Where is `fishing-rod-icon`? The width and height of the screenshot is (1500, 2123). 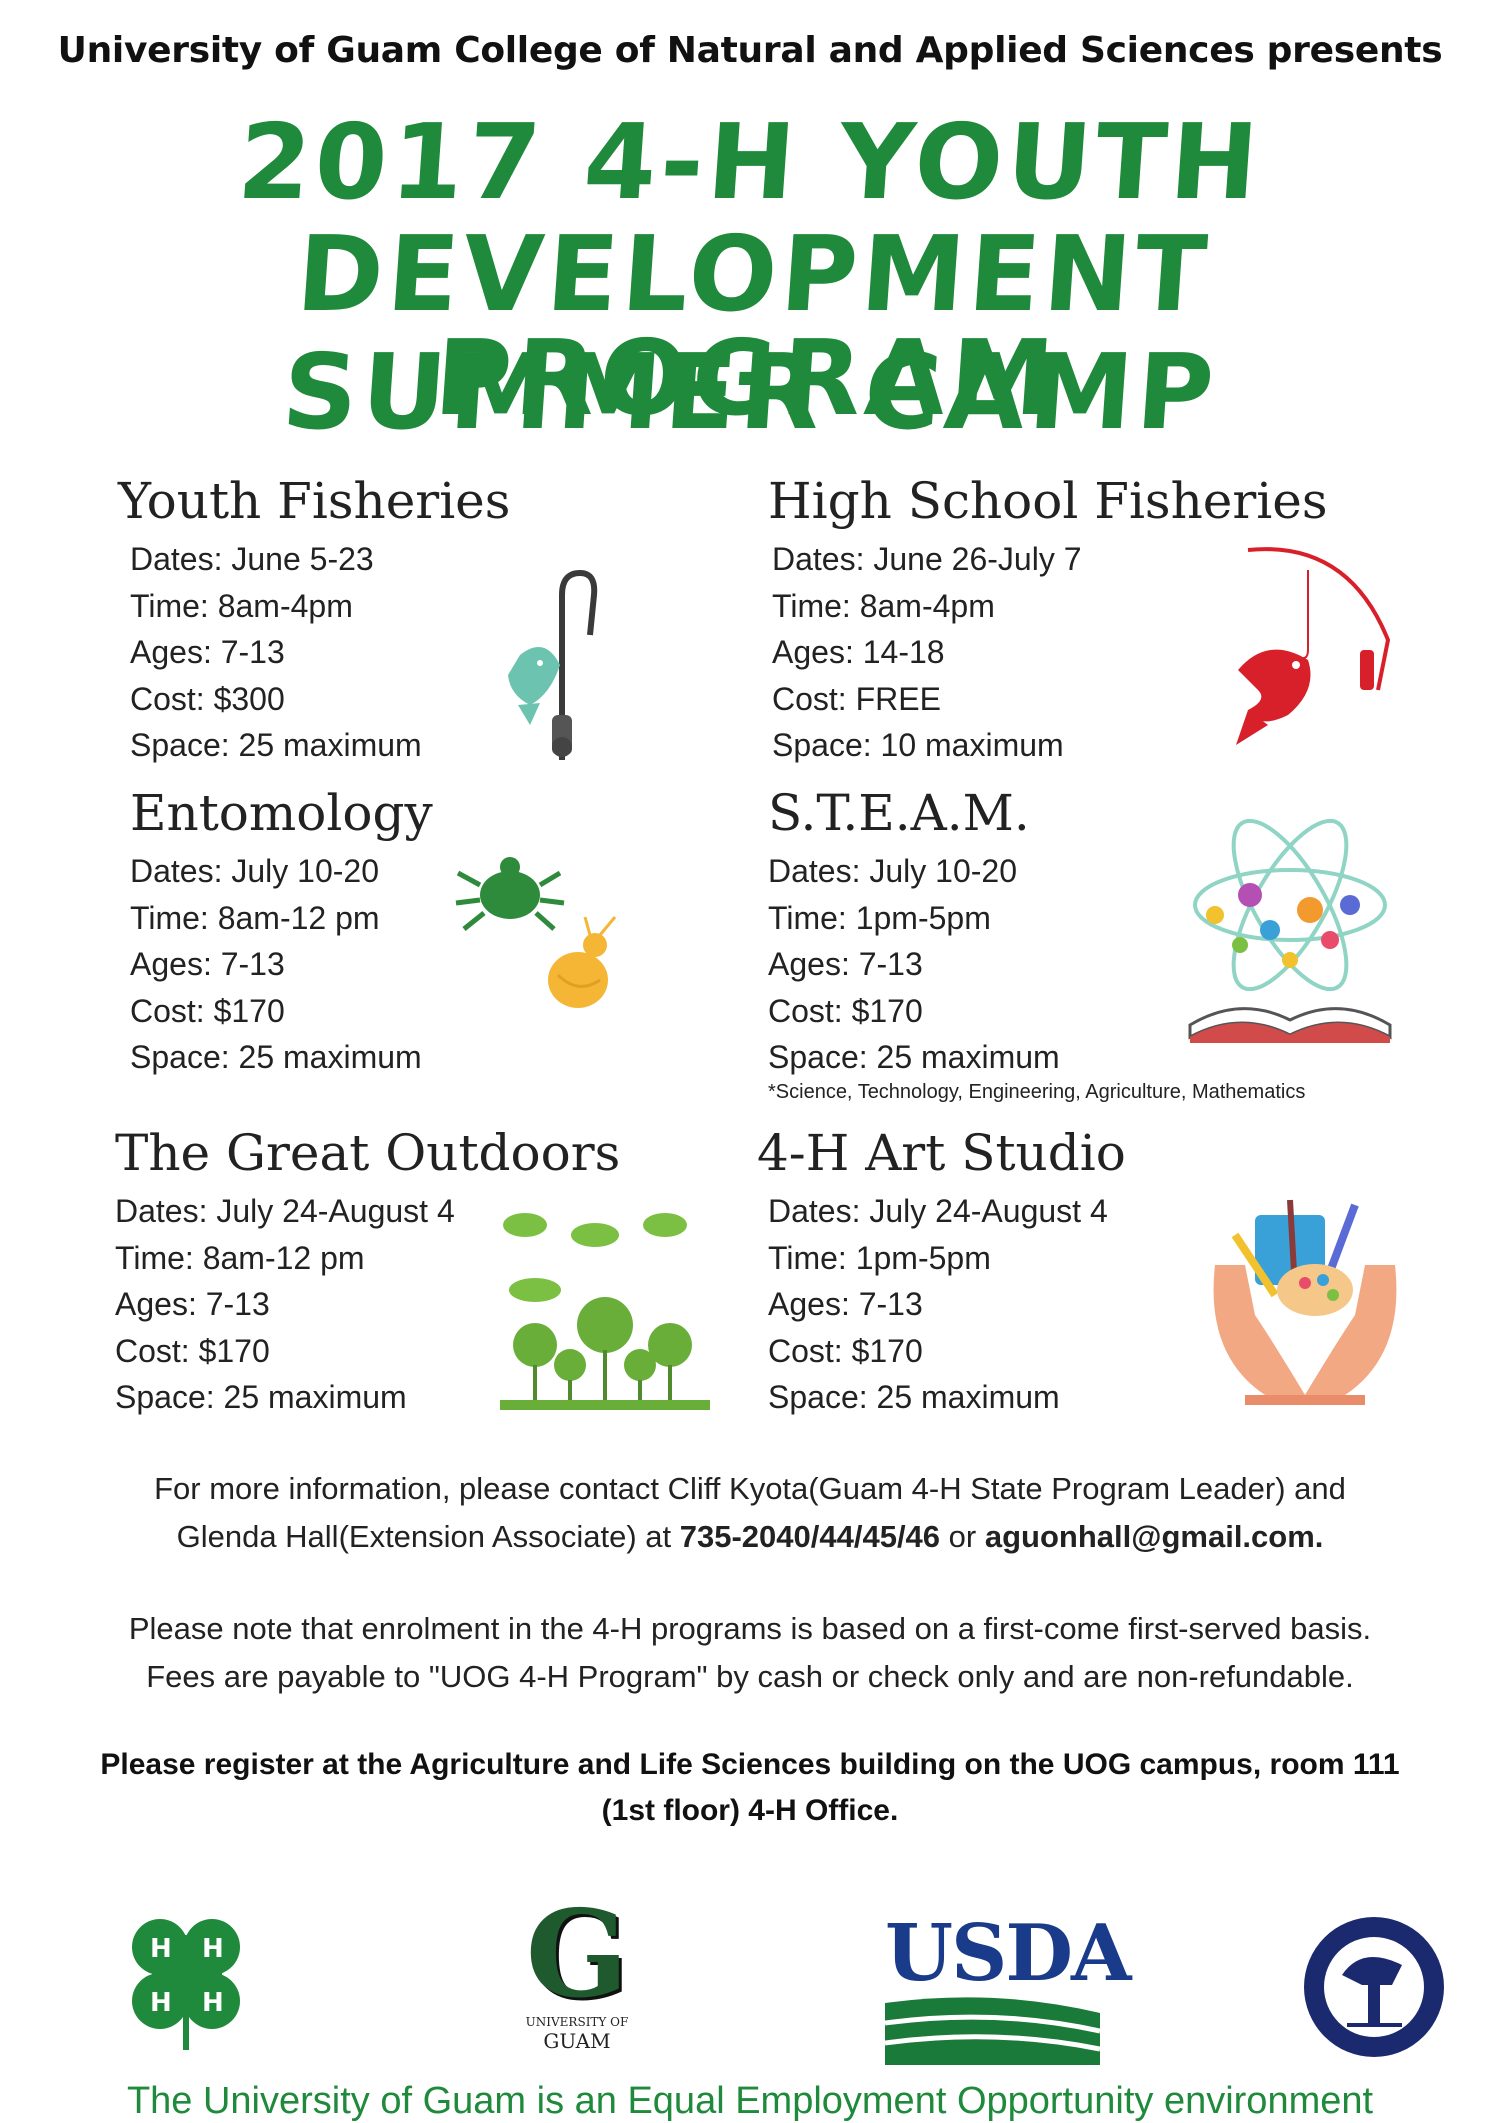 fishing-rod-icon is located at coordinates (555, 670).